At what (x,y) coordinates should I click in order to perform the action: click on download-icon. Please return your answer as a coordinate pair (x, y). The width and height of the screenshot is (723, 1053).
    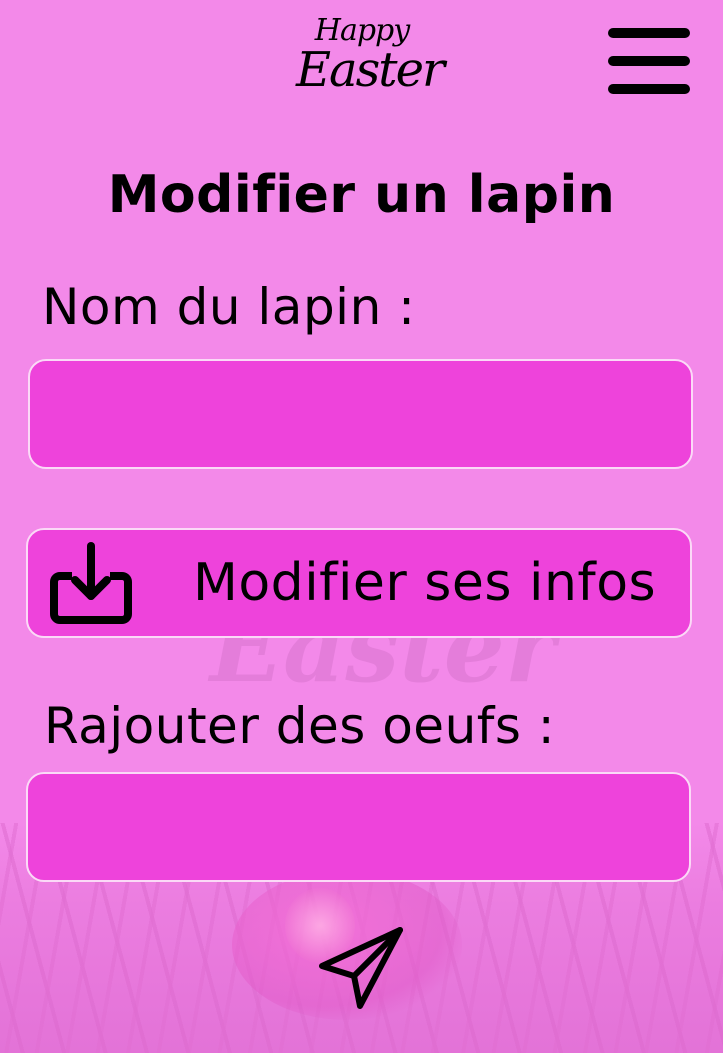
    Looking at the image, I should click on (91, 583).